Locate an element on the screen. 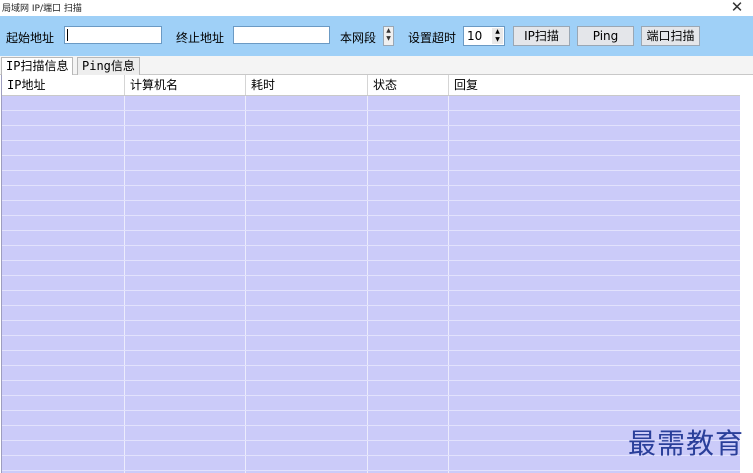 The height and width of the screenshot is (473, 753). timeout-label: 设置超时 is located at coordinates (432, 38).